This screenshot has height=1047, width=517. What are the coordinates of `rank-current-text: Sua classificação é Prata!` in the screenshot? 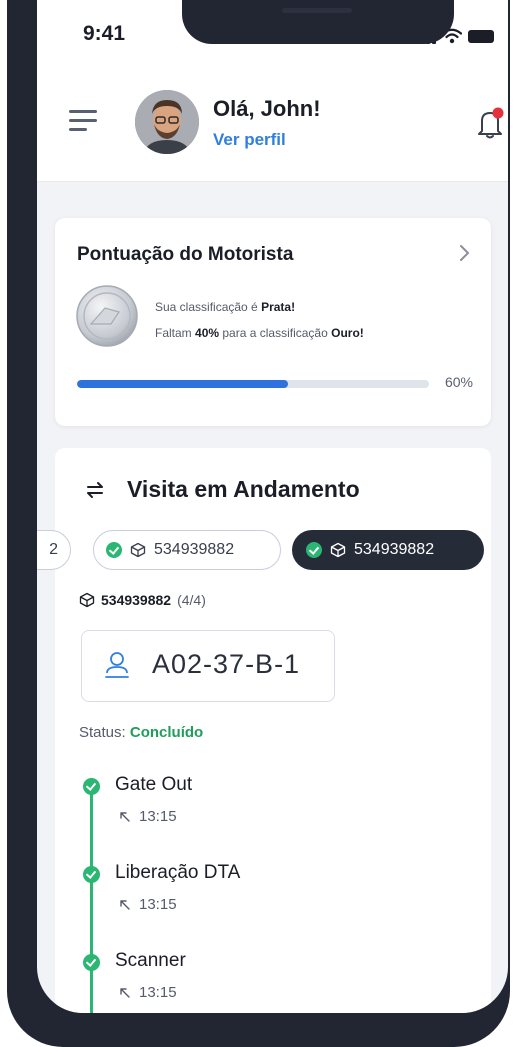 It's located at (225, 307).